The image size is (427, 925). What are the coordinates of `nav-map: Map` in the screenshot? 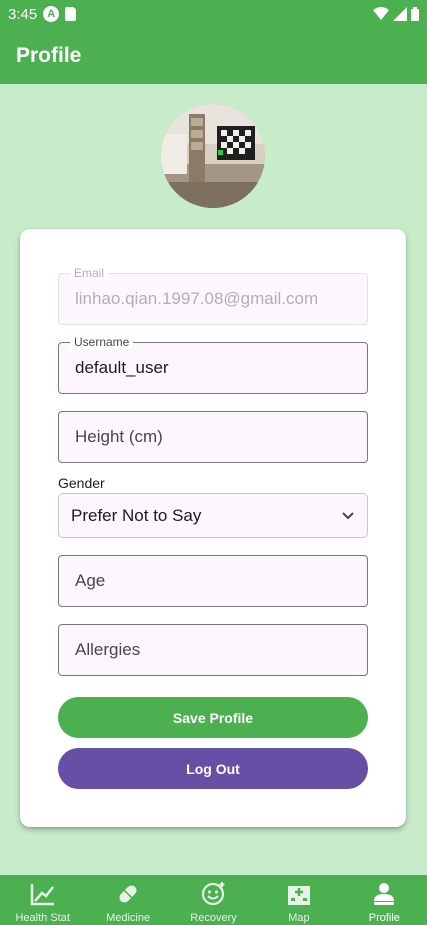 It's located at (298, 900).